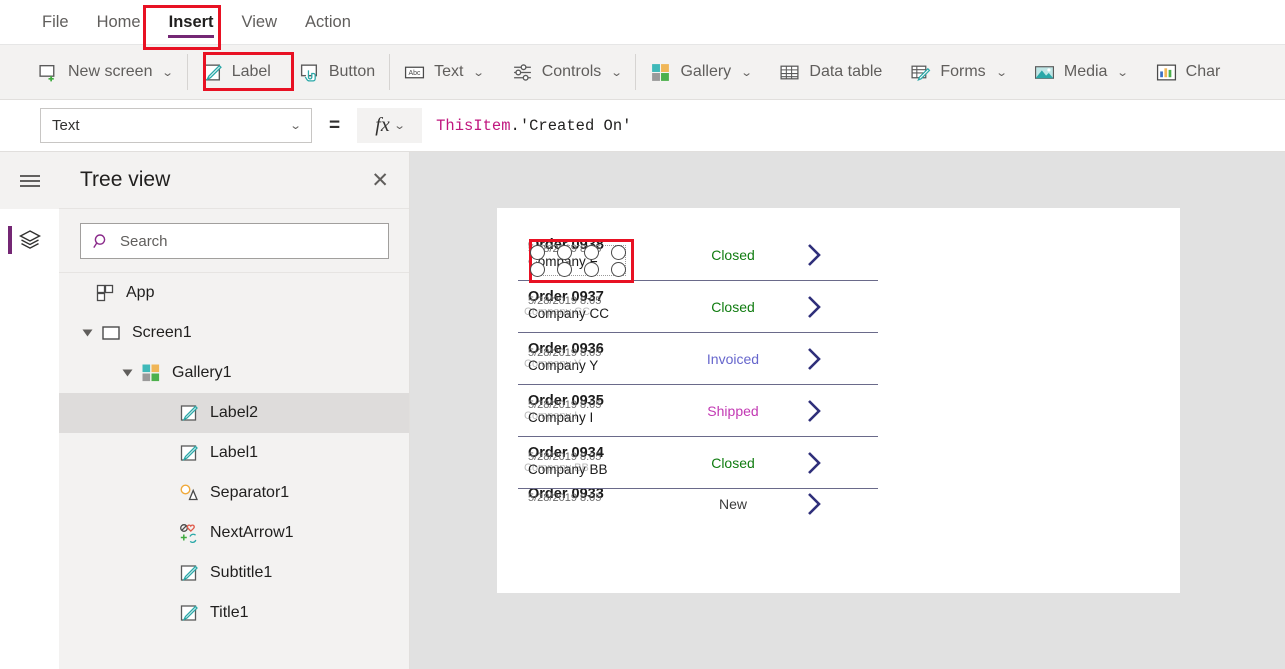 This screenshot has height=669, width=1285. I want to click on resize-handle-sw, so click(537, 269).